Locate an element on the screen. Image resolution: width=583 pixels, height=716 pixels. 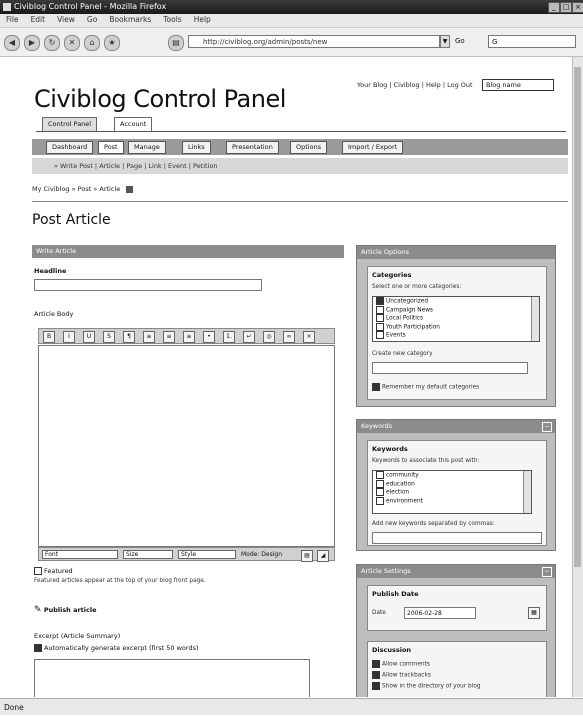
keywords-scrollbar is located at coordinates (527, 492).